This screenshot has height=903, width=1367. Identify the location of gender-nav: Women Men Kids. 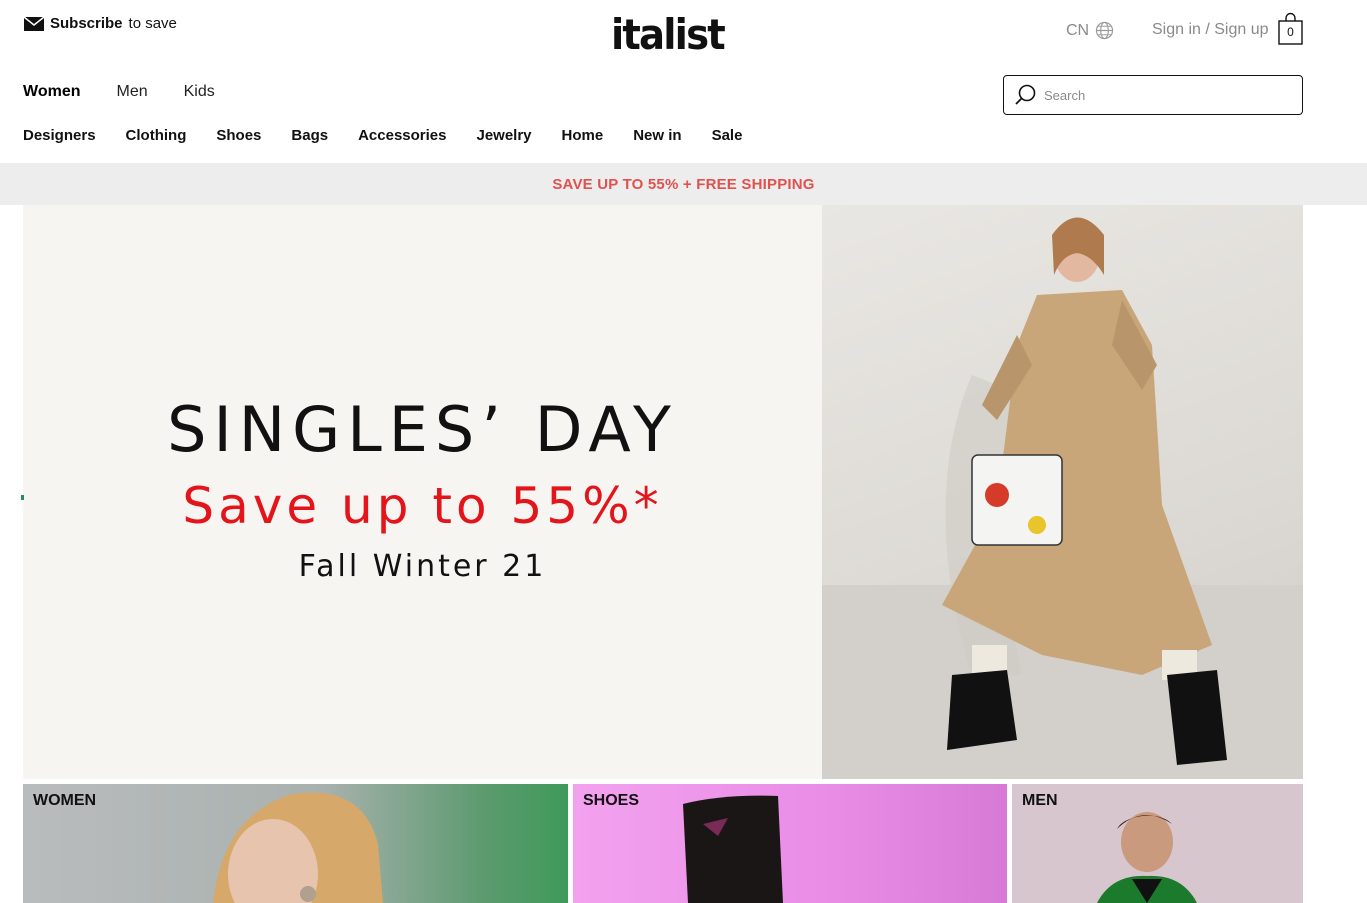
(137, 92).